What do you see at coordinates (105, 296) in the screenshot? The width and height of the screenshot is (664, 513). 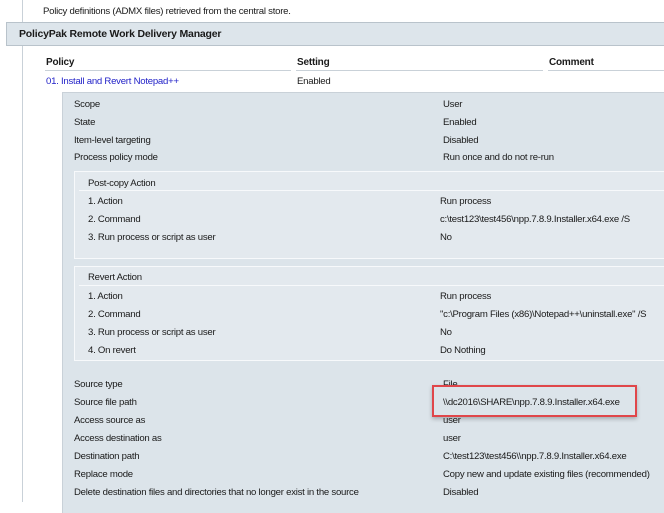 I see `revert-row-label: 1. Action` at bounding box center [105, 296].